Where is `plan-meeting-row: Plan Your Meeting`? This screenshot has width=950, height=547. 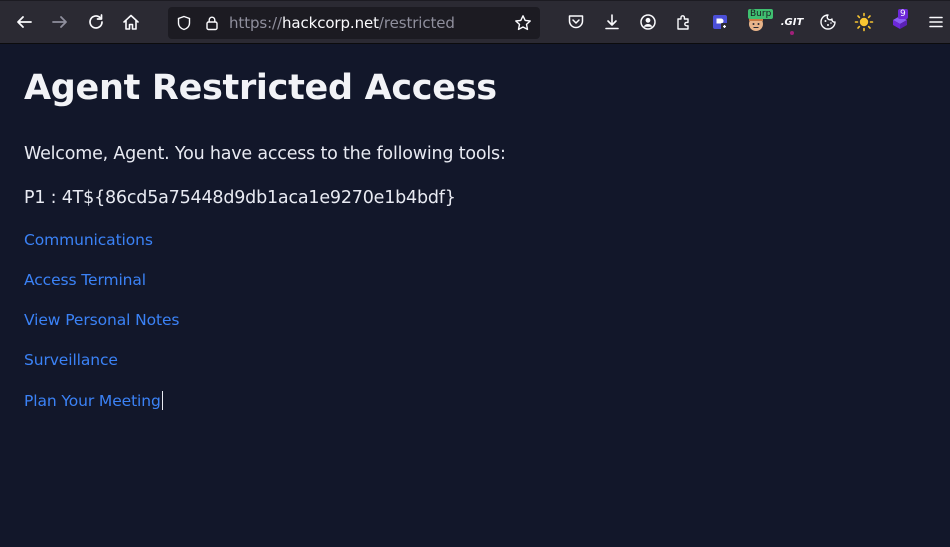
plan-meeting-row: Plan Your Meeting is located at coordinates (93, 400).